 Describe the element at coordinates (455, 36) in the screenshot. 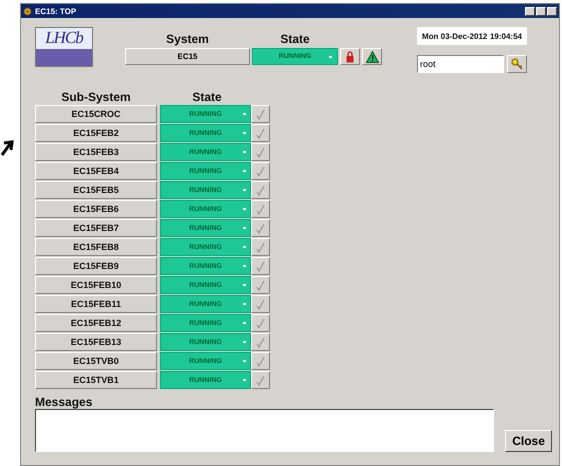

I see `date-text: Mon 03-Dec-2012` at that location.